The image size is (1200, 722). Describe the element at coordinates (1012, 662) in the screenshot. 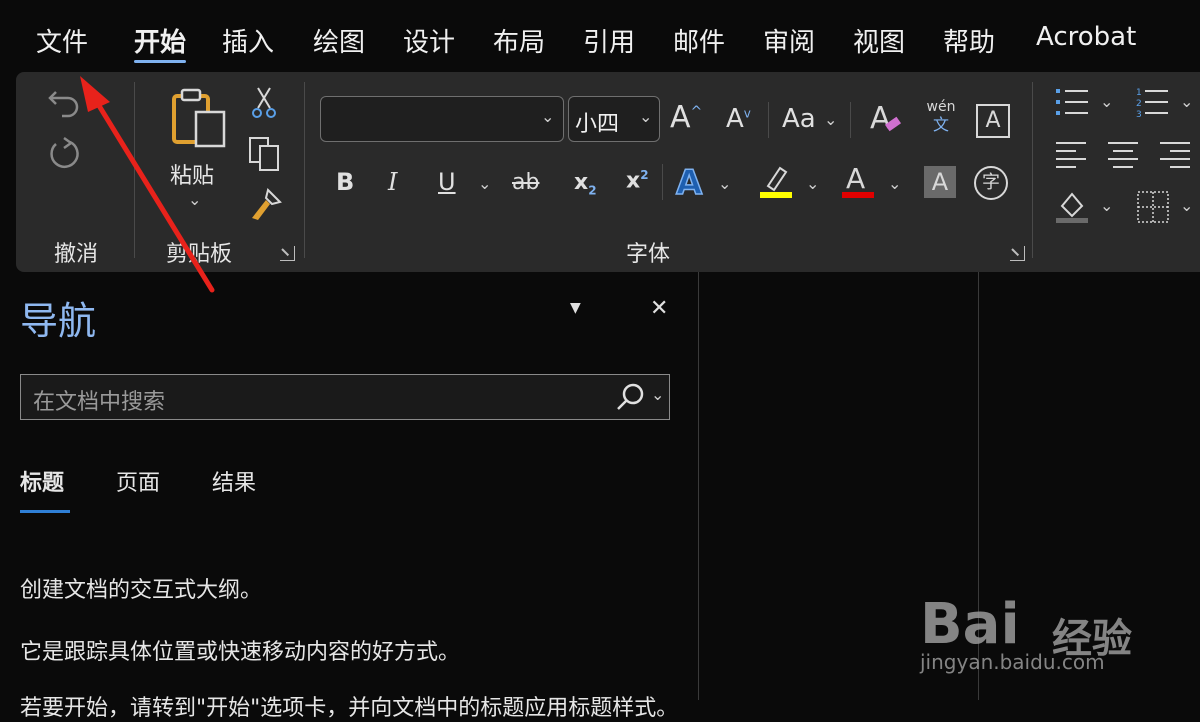

I see `watermark-url: jingyan.baidu.com` at that location.